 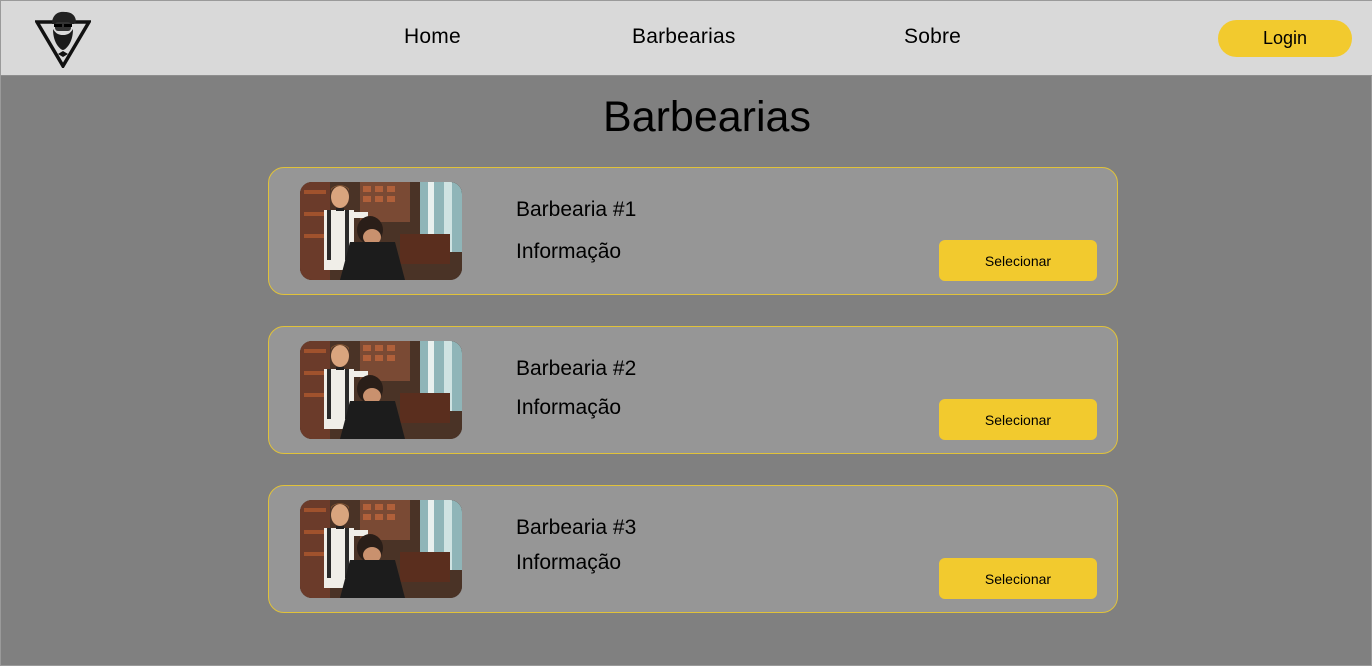 I want to click on nav-home-link: Home, so click(x=432, y=37).